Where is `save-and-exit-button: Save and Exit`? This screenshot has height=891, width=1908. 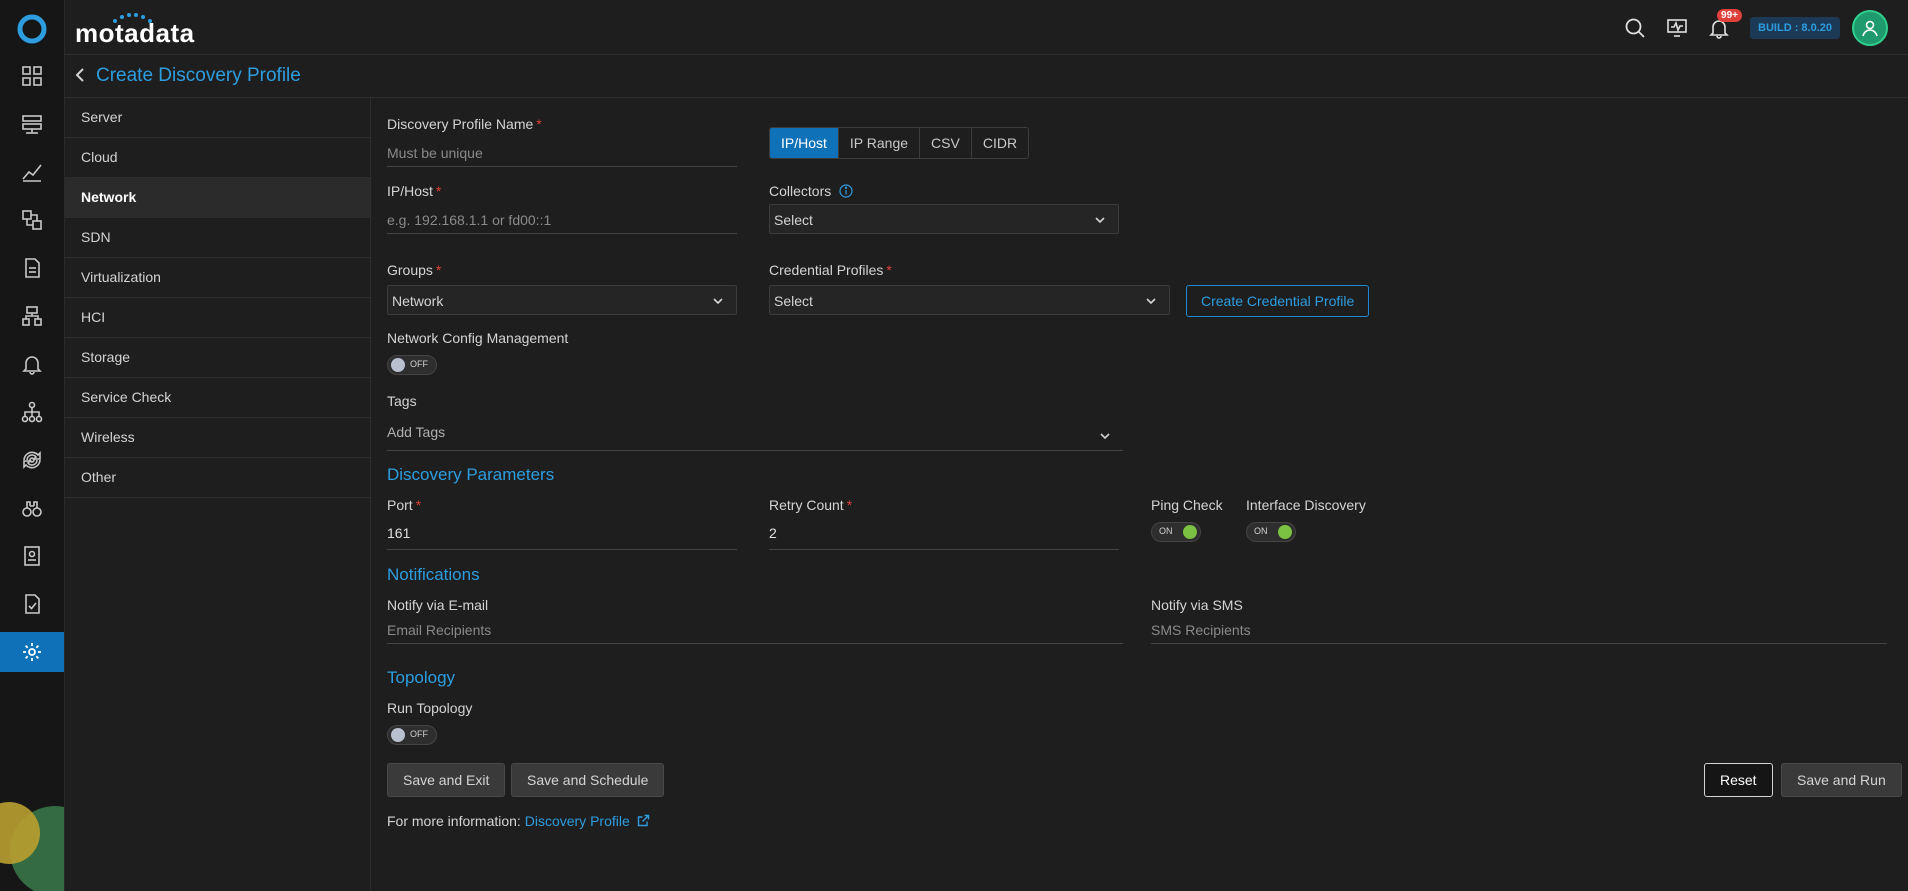 save-and-exit-button: Save and Exit is located at coordinates (446, 780).